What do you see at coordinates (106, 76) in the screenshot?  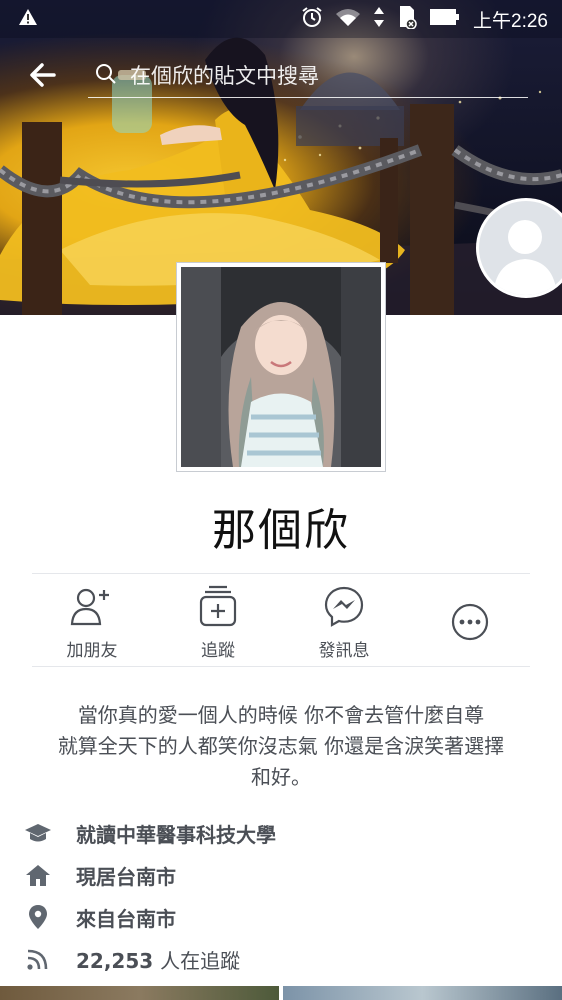 I see `search-icon` at bounding box center [106, 76].